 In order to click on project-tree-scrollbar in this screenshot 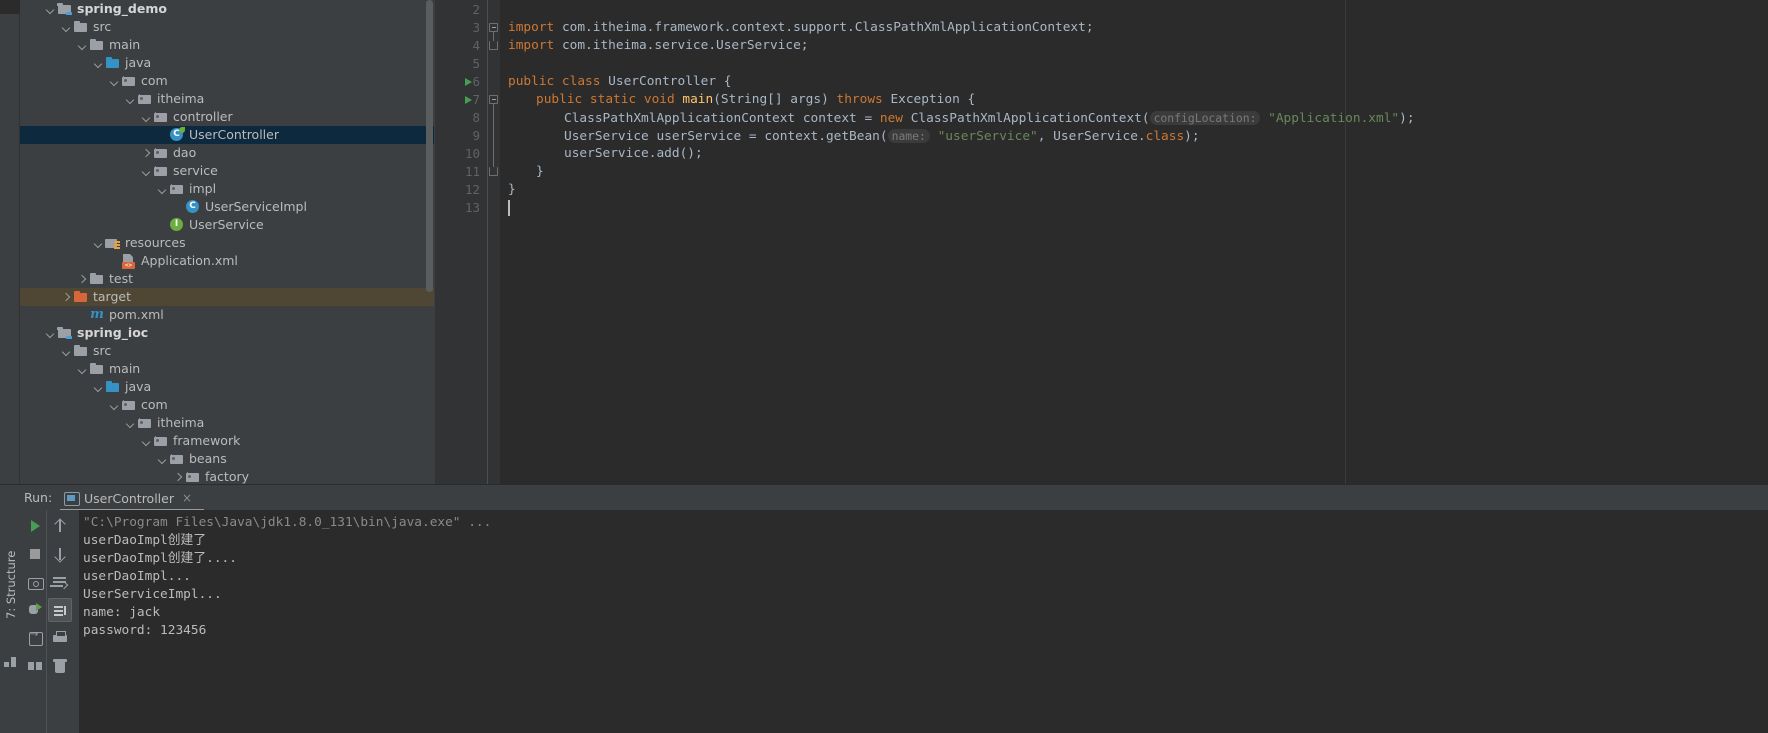, I will do `click(429, 242)`.